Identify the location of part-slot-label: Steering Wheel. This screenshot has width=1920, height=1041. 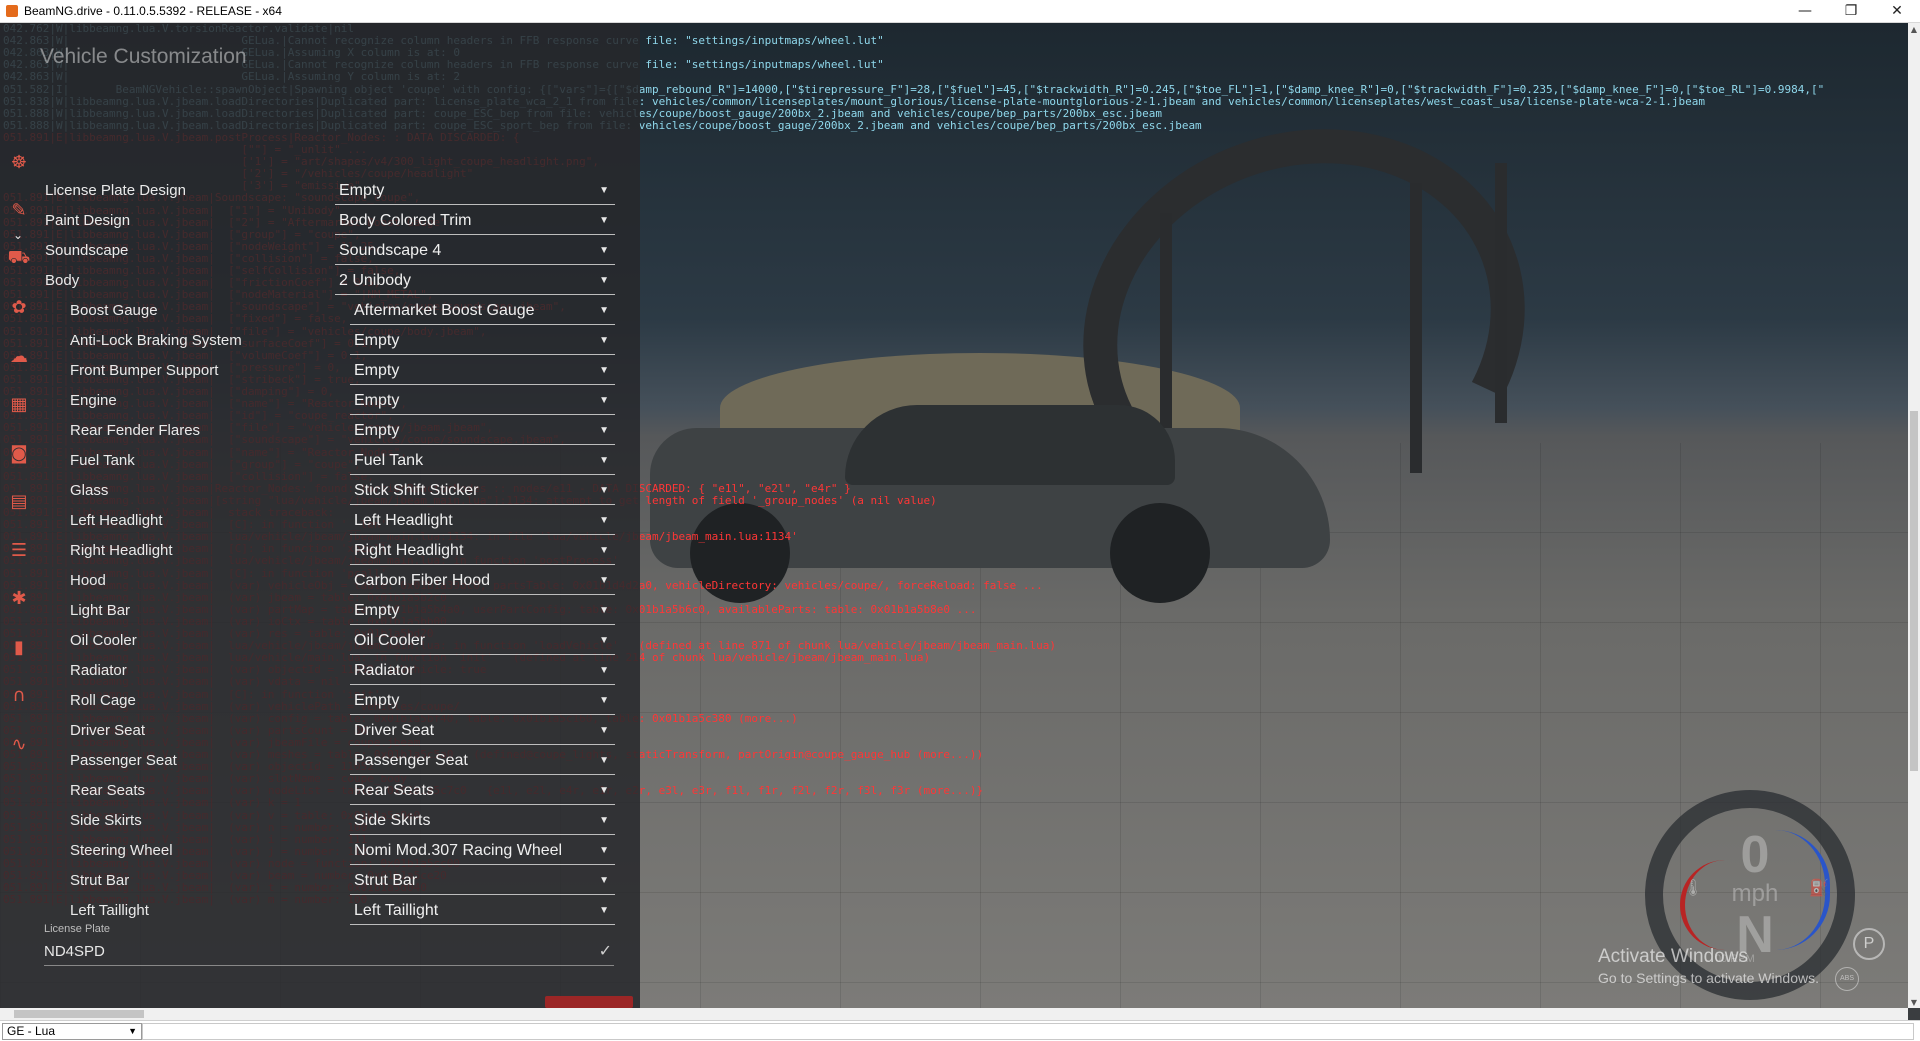
(121, 850).